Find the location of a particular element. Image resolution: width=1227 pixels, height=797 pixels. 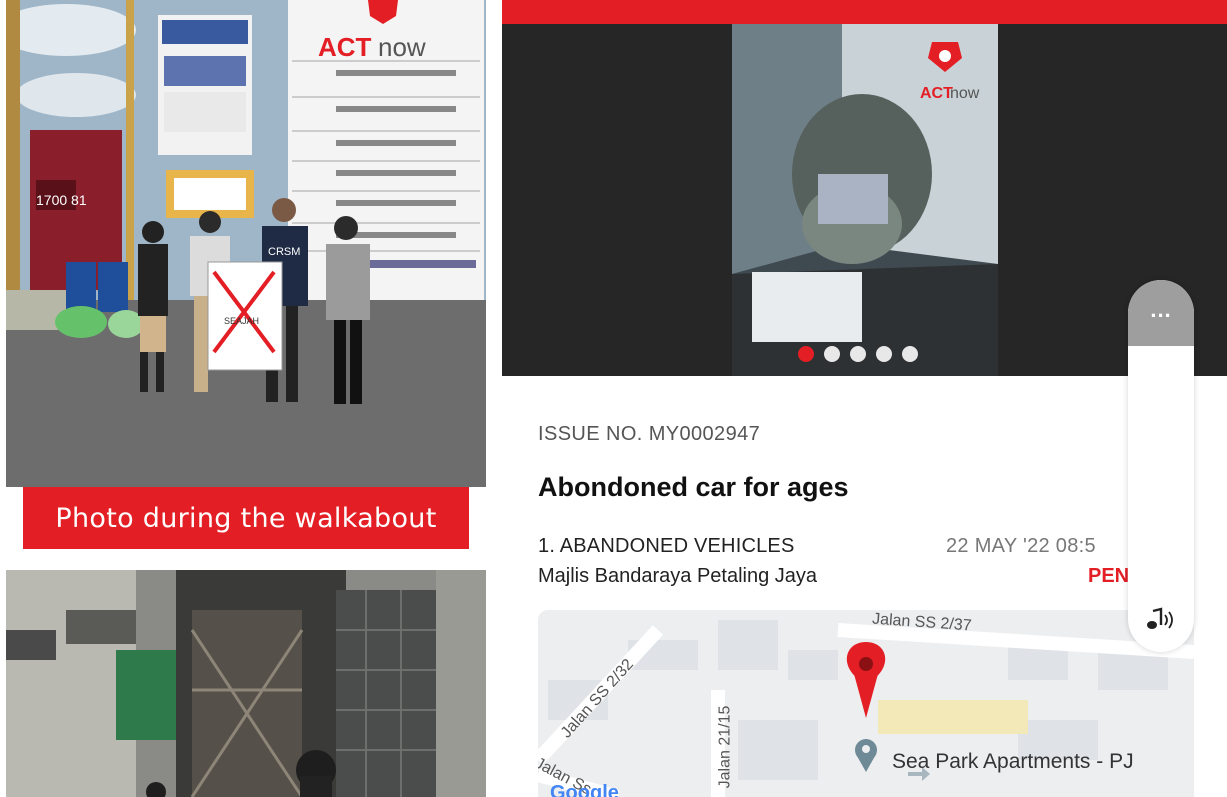

svg-text: CRSM is located at coordinates (284, 252).